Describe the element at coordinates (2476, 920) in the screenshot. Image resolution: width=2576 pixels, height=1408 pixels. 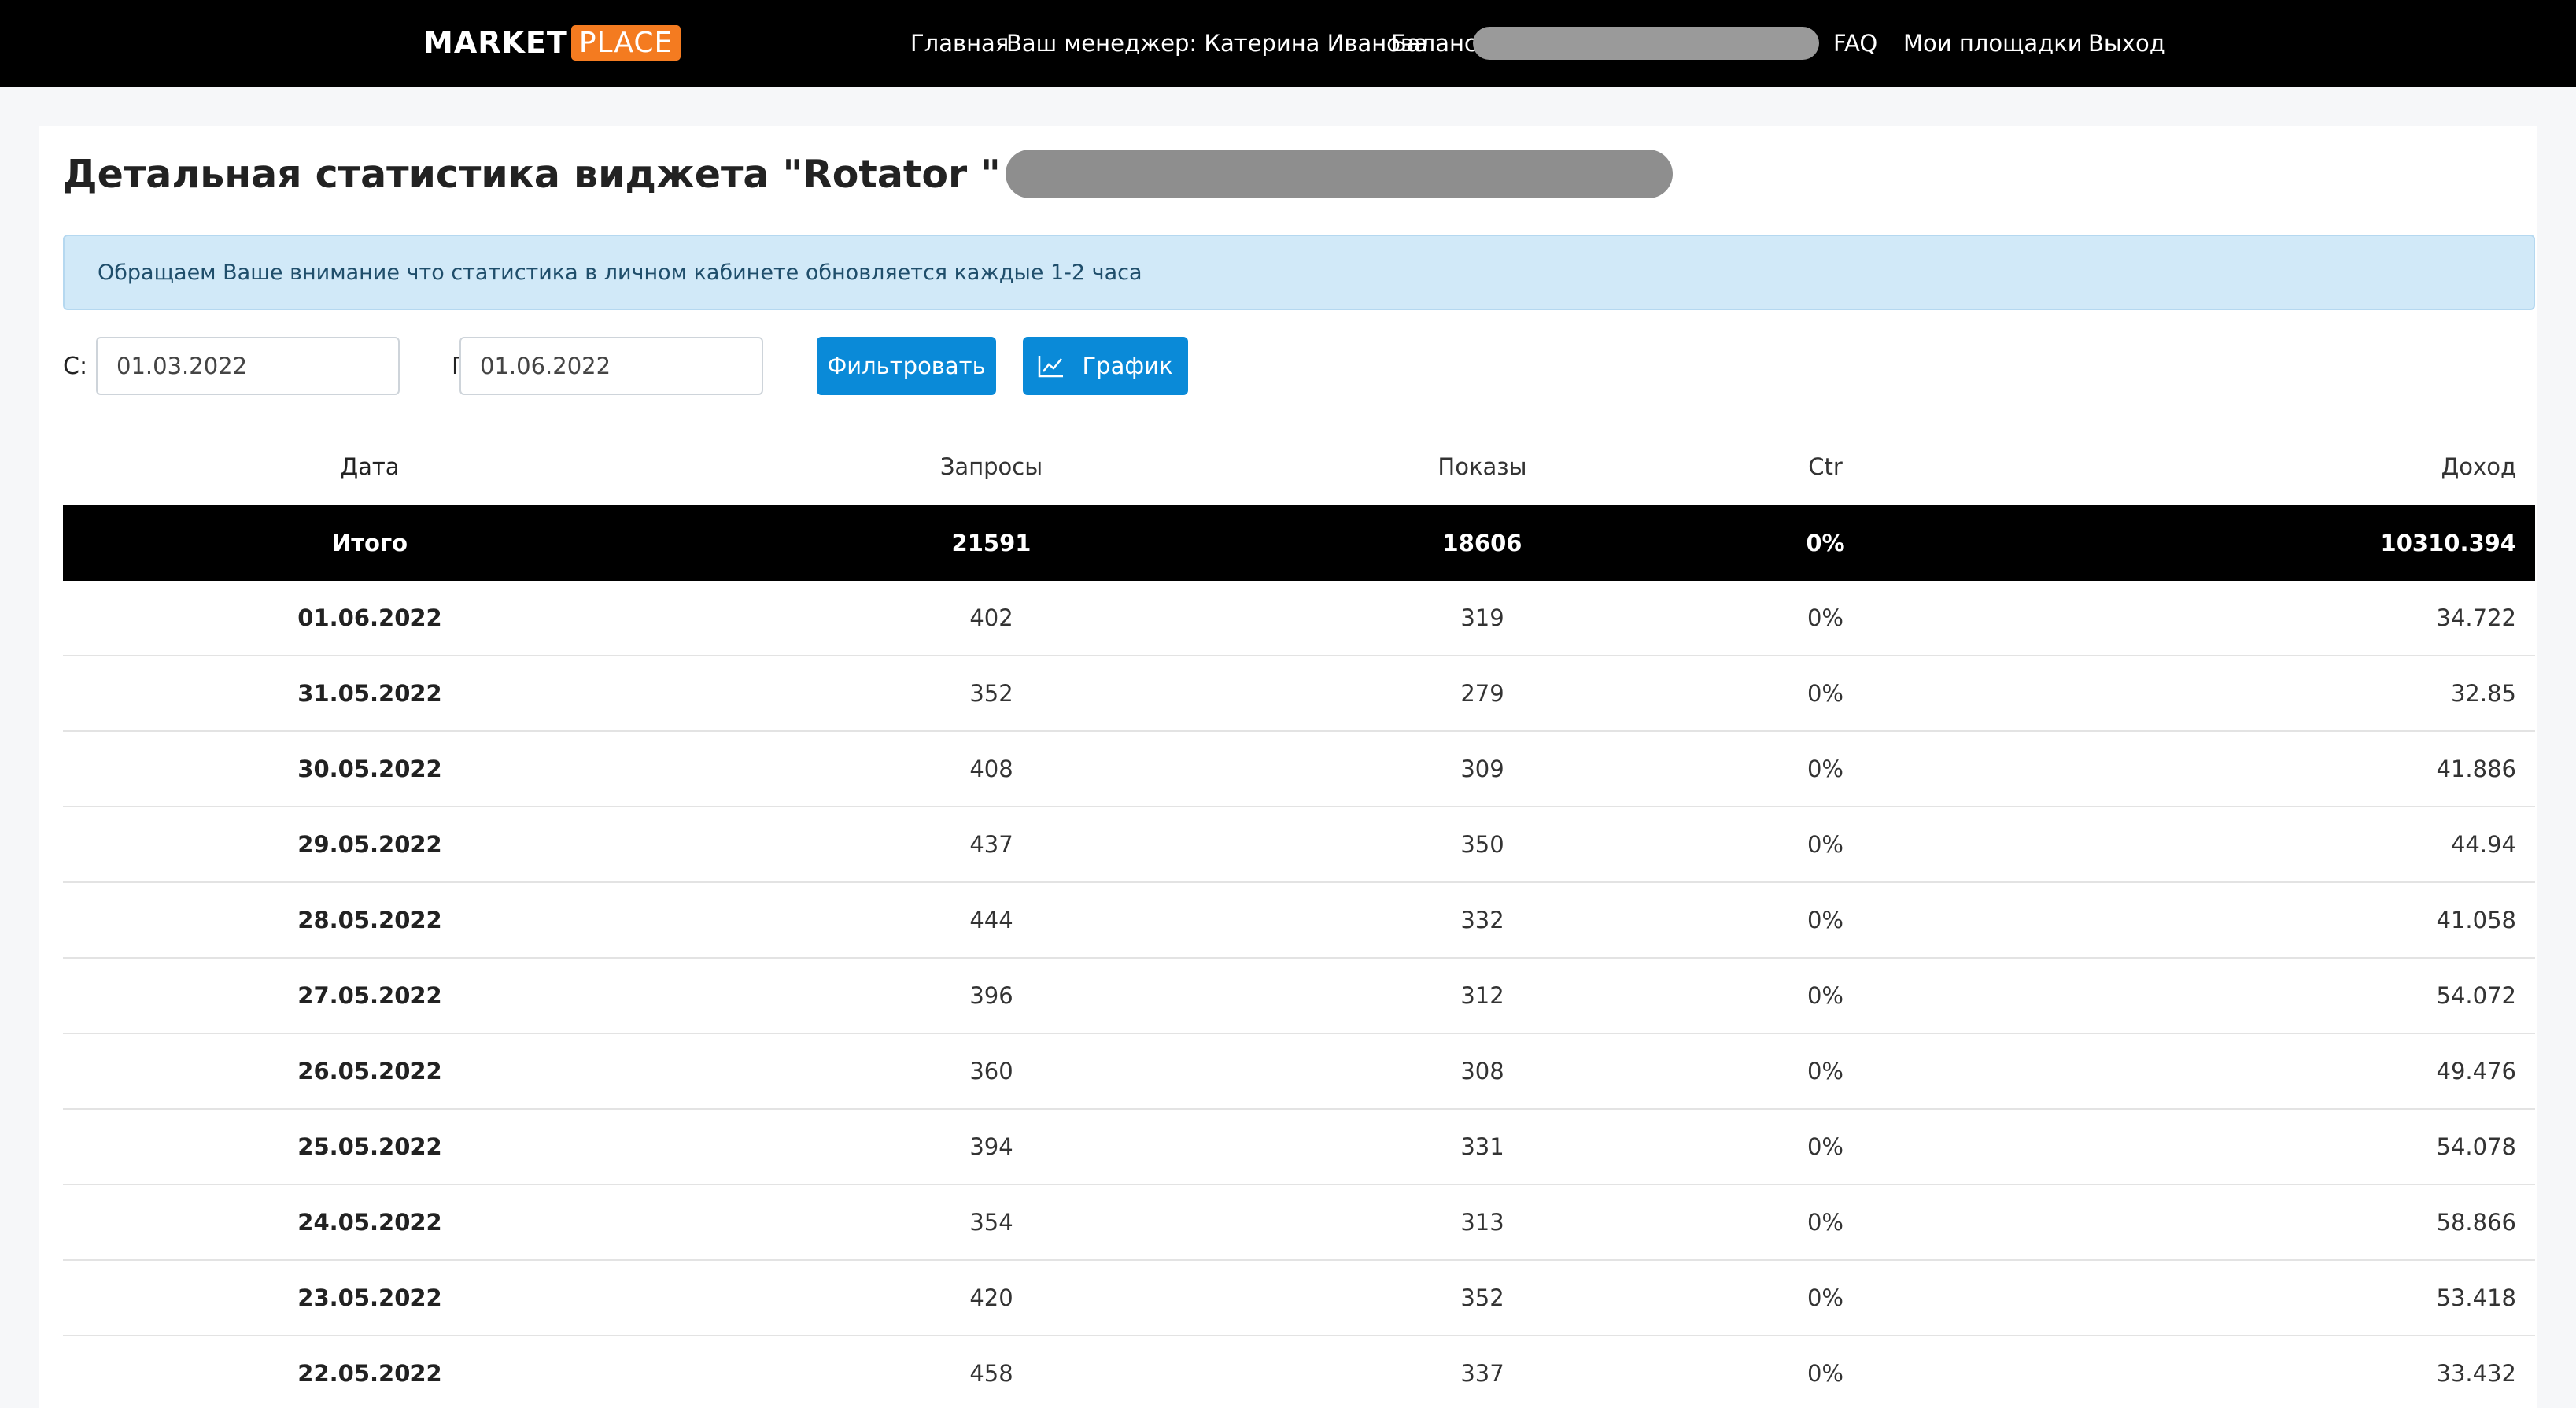
I see `row-income: 41.058` at that location.